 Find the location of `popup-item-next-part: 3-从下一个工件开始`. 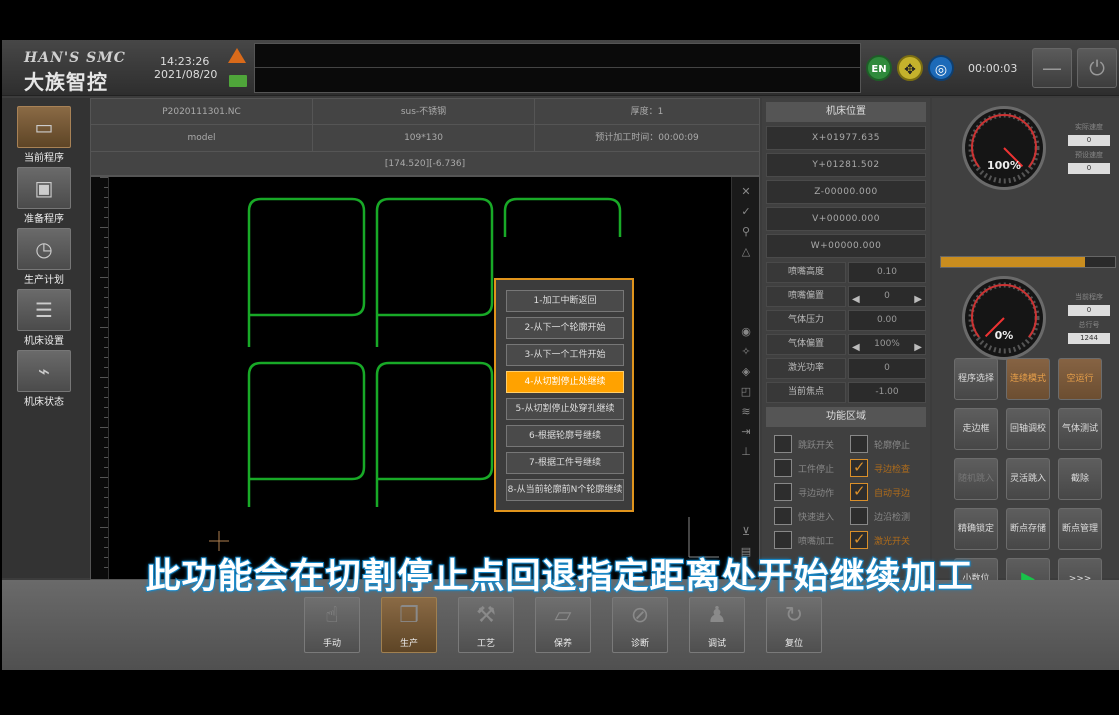

popup-item-next-part: 3-从下一个工件开始 is located at coordinates (565, 355).